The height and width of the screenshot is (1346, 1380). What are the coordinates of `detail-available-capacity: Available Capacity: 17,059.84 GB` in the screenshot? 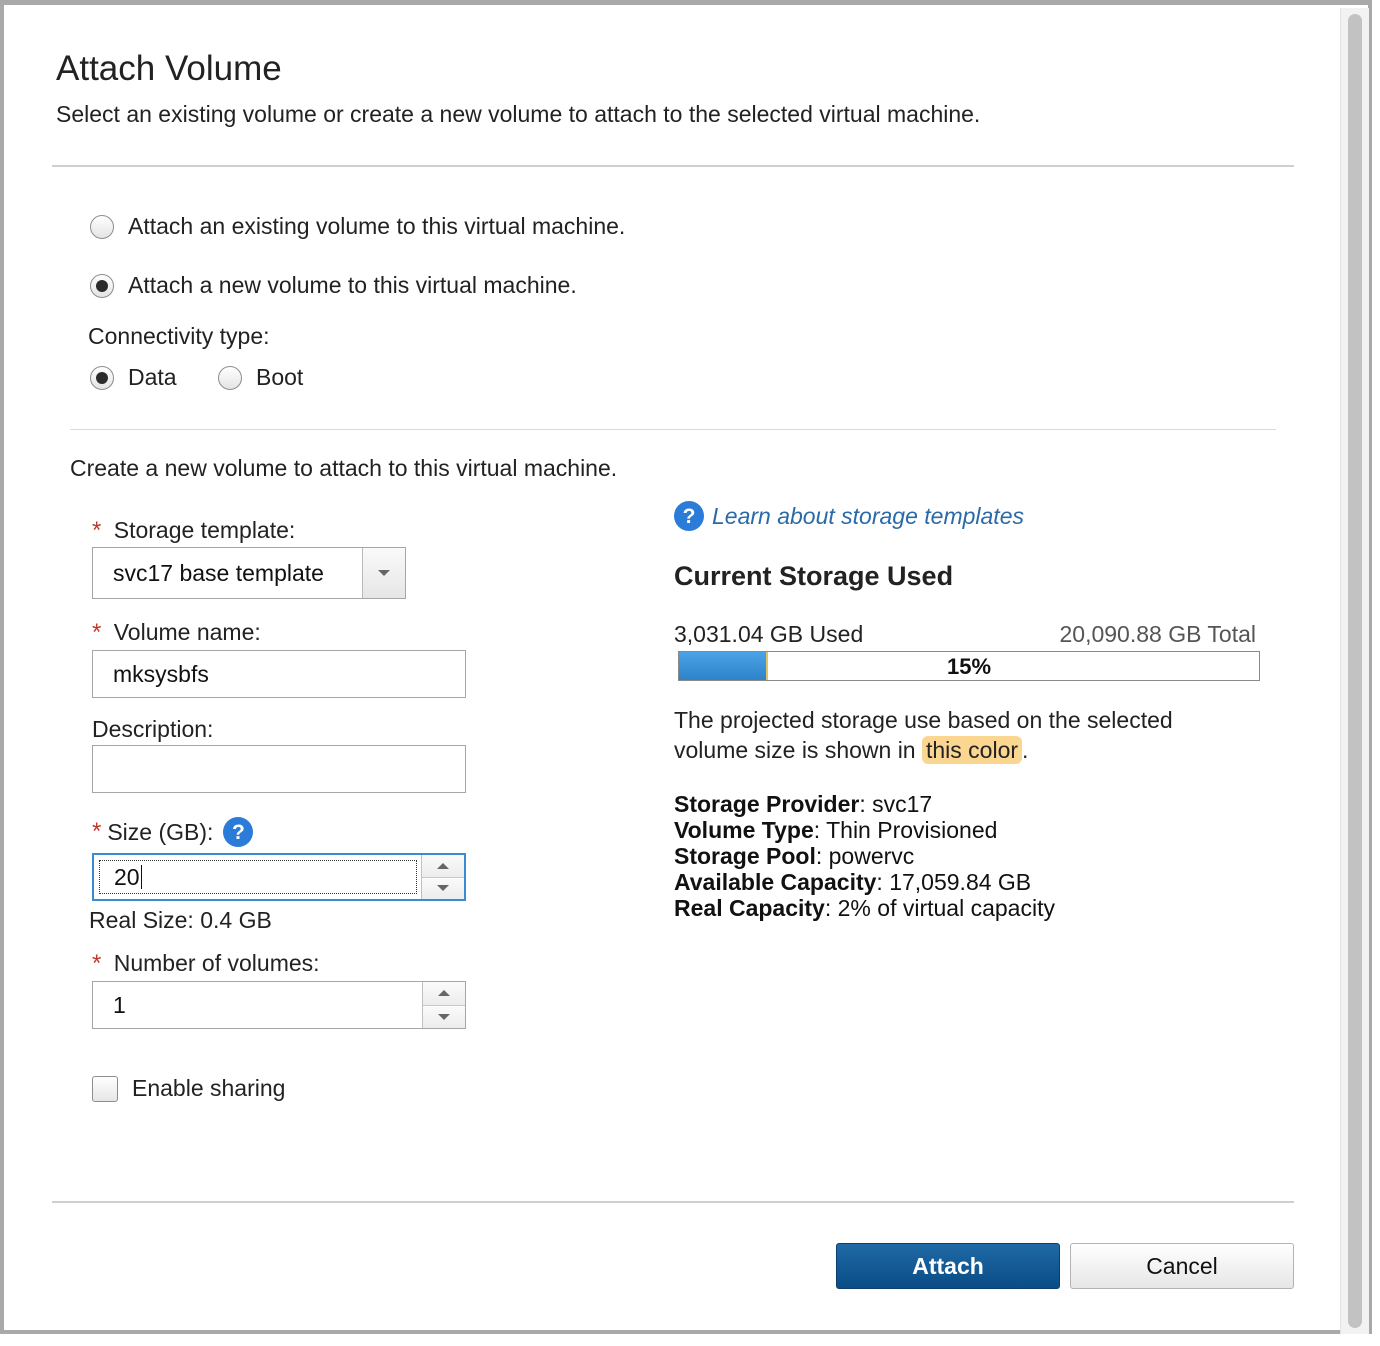 It's located at (853, 882).